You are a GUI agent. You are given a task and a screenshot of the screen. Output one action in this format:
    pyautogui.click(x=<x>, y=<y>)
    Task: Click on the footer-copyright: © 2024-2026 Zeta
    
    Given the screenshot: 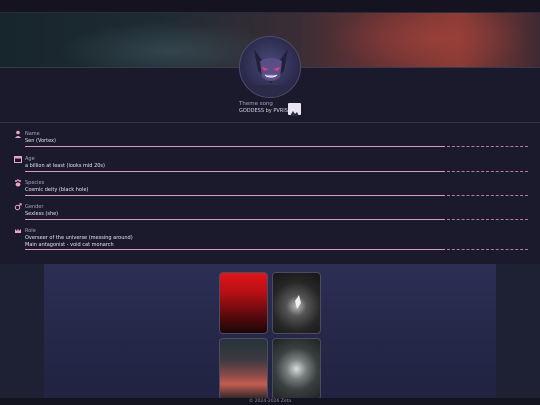 What is the action you would take?
    pyautogui.click(x=270, y=401)
    